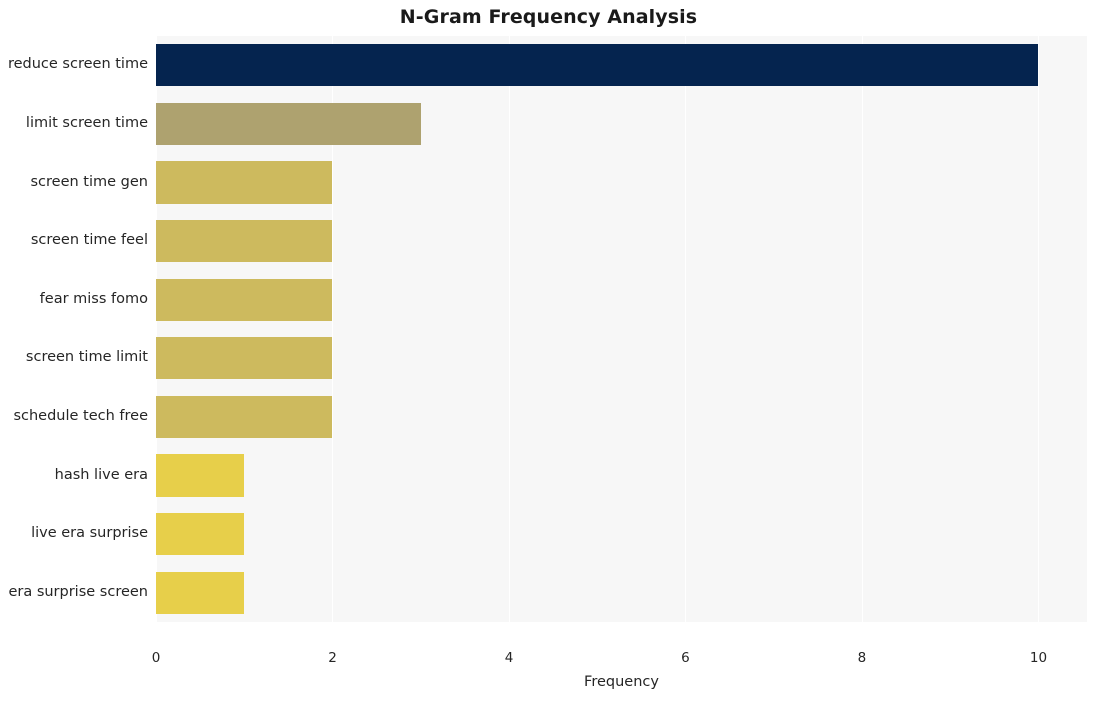  What do you see at coordinates (101, 474) in the screenshot?
I see `y-axis-tick-label: hash live era` at bounding box center [101, 474].